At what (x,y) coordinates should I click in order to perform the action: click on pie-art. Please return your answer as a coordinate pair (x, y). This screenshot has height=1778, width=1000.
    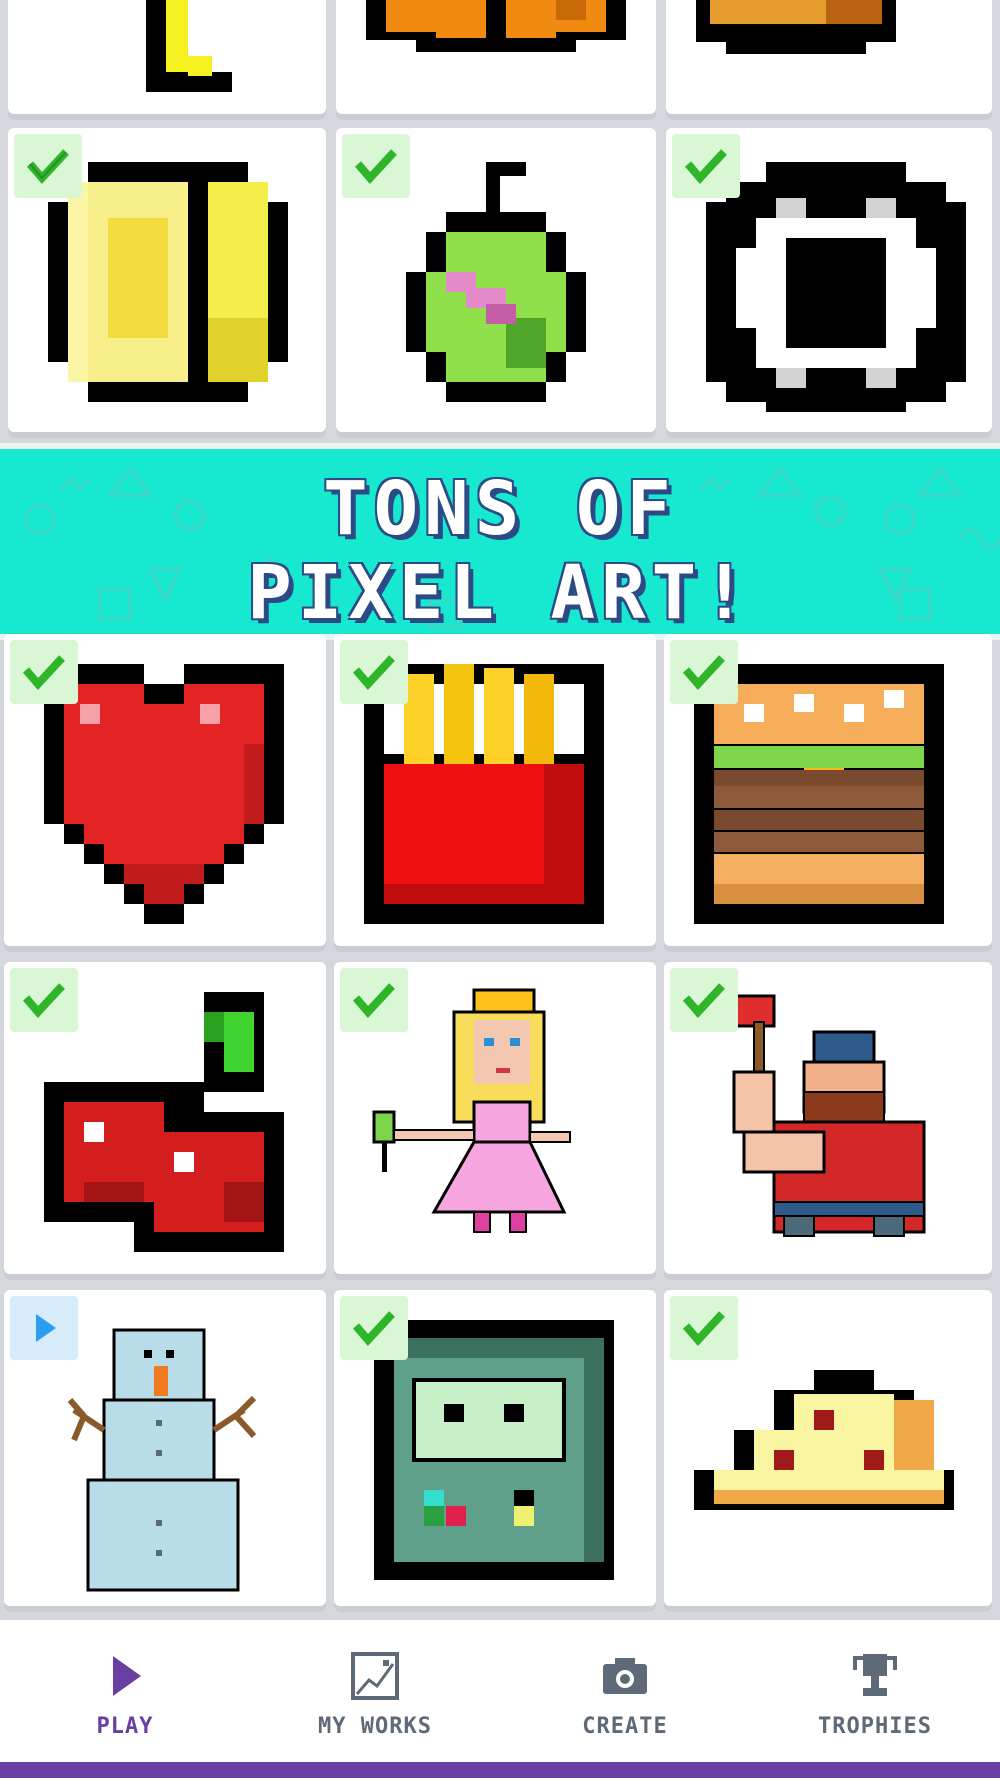
    Looking at the image, I should click on (796, 27).